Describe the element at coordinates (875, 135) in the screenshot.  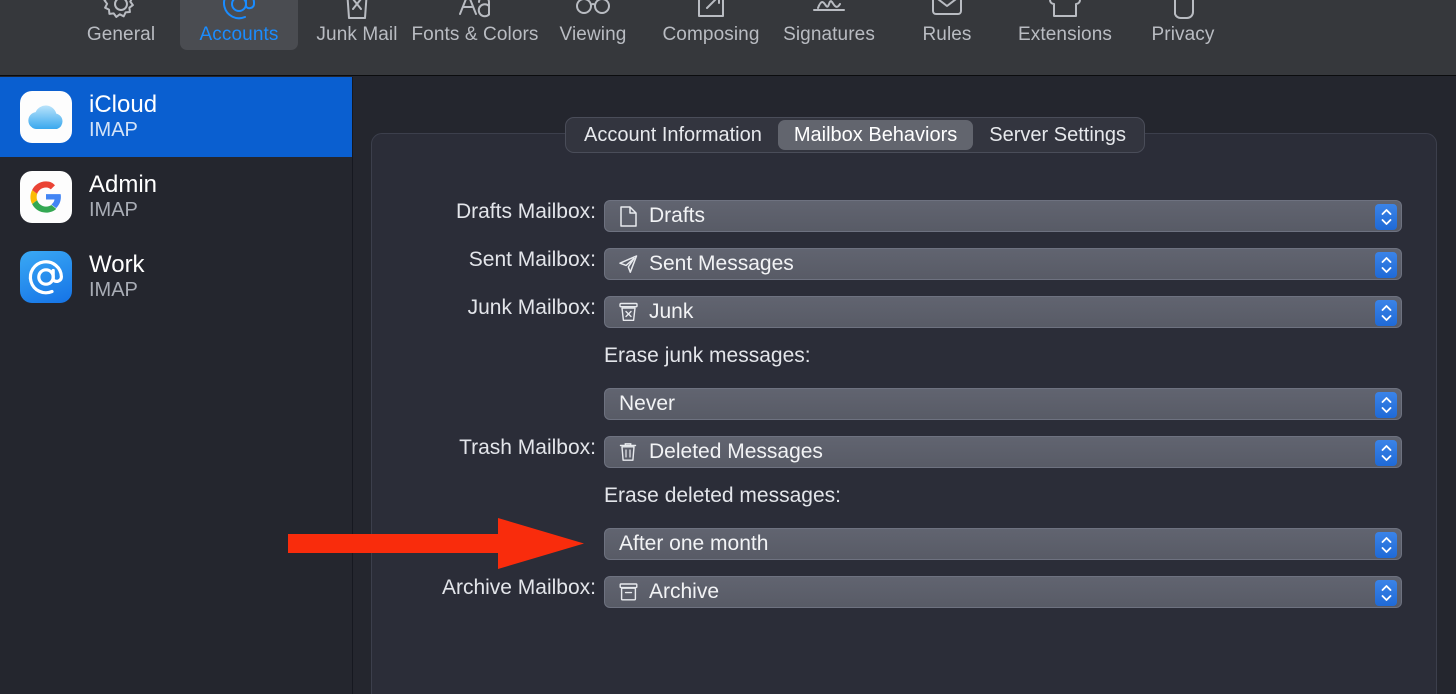
I see `tab-mailbox-behaviors: Mailbox Behaviors` at that location.